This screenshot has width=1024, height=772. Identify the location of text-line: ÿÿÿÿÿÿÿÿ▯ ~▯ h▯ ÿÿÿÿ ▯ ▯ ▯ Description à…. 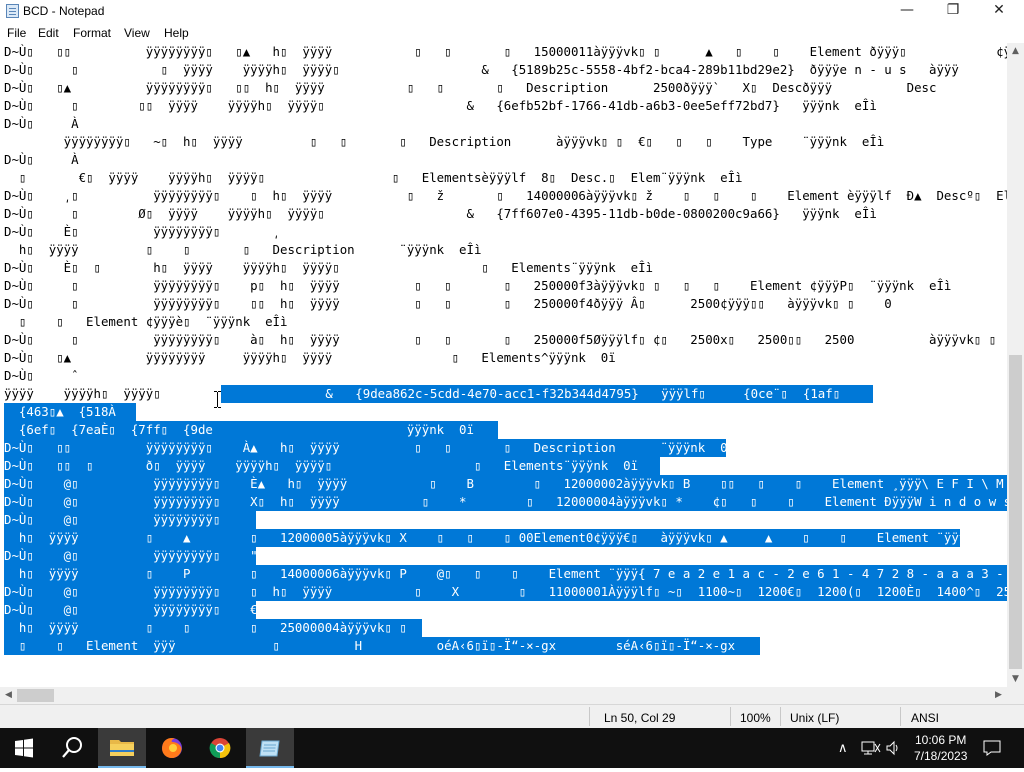
(444, 141).